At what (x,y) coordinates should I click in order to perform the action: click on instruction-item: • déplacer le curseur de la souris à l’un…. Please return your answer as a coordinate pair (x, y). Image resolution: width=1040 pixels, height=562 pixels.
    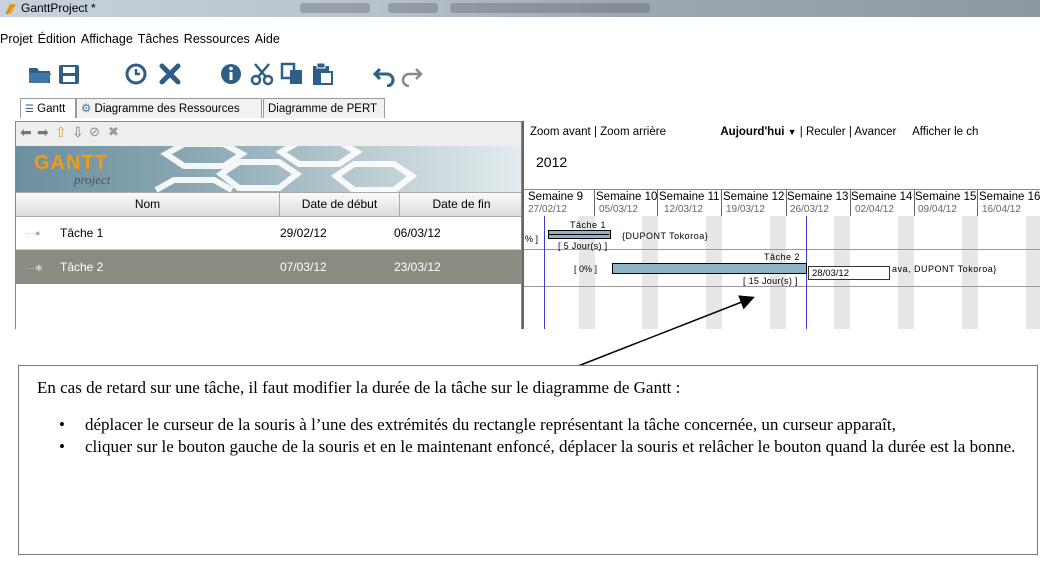
    Looking at the image, I should click on (532, 424).